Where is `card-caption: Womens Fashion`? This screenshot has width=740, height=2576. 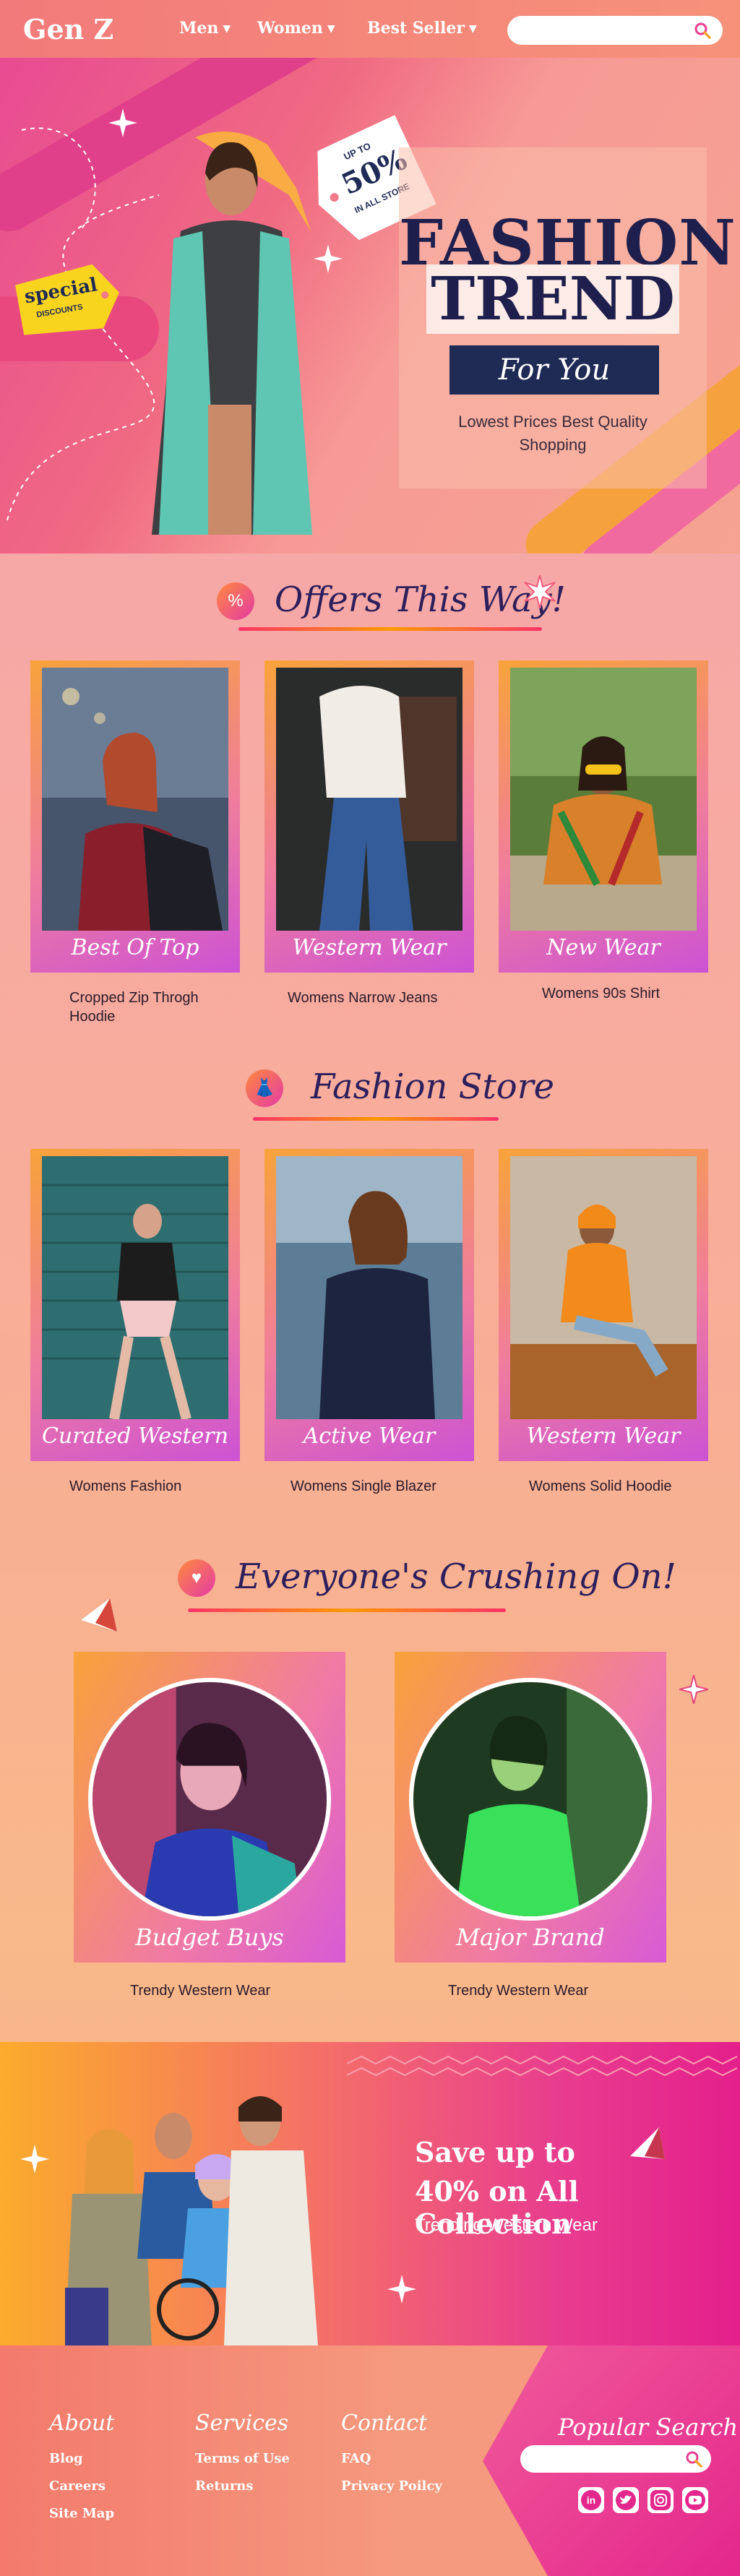 card-caption: Womens Fashion is located at coordinates (126, 1486).